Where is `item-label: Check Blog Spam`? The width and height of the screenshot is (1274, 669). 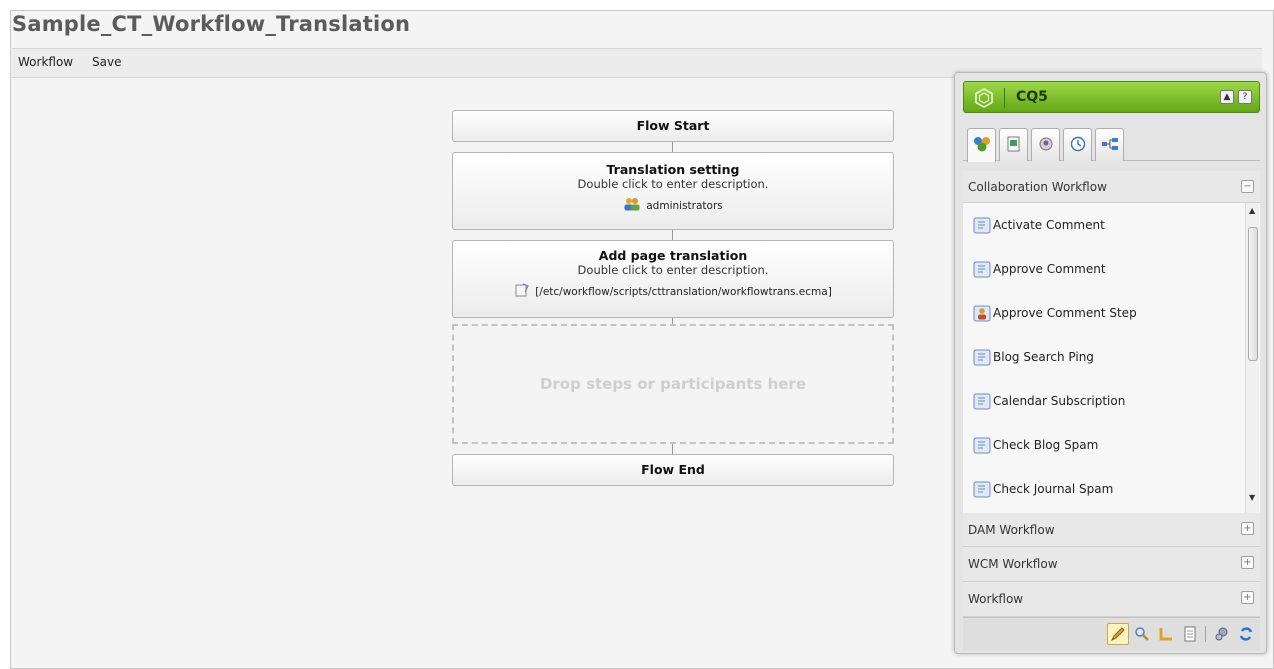
item-label: Check Blog Spam is located at coordinates (1046, 445).